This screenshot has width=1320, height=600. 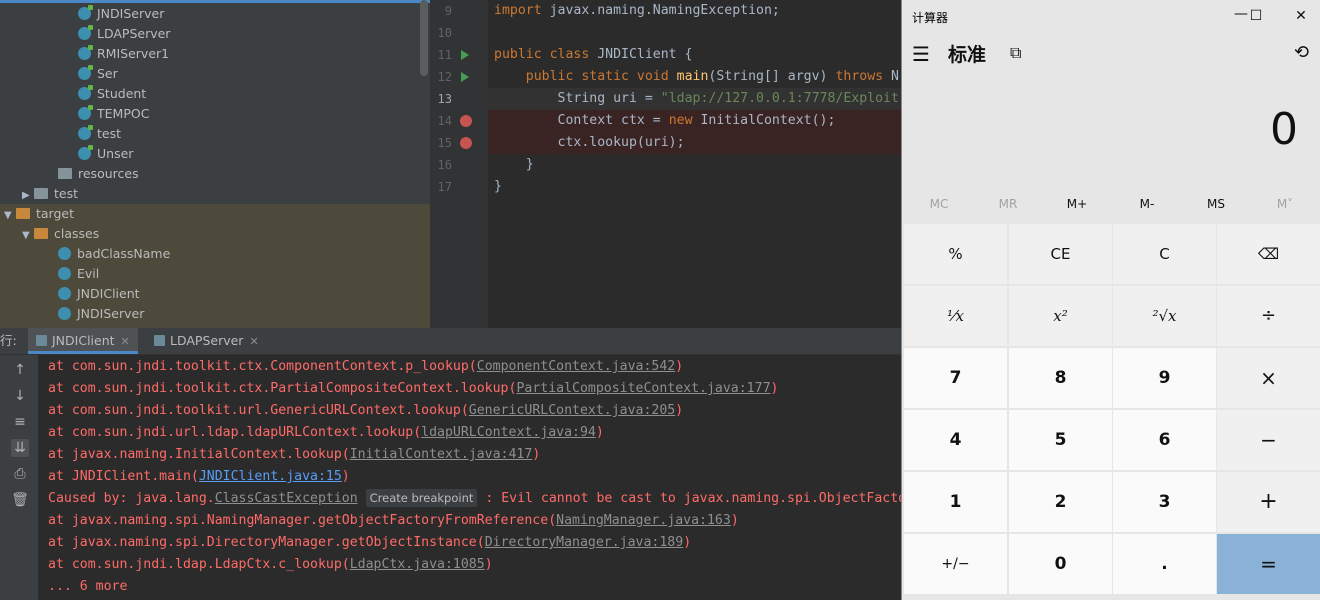 I want to click on trash-icon: 🗑, so click(x=20, y=500).